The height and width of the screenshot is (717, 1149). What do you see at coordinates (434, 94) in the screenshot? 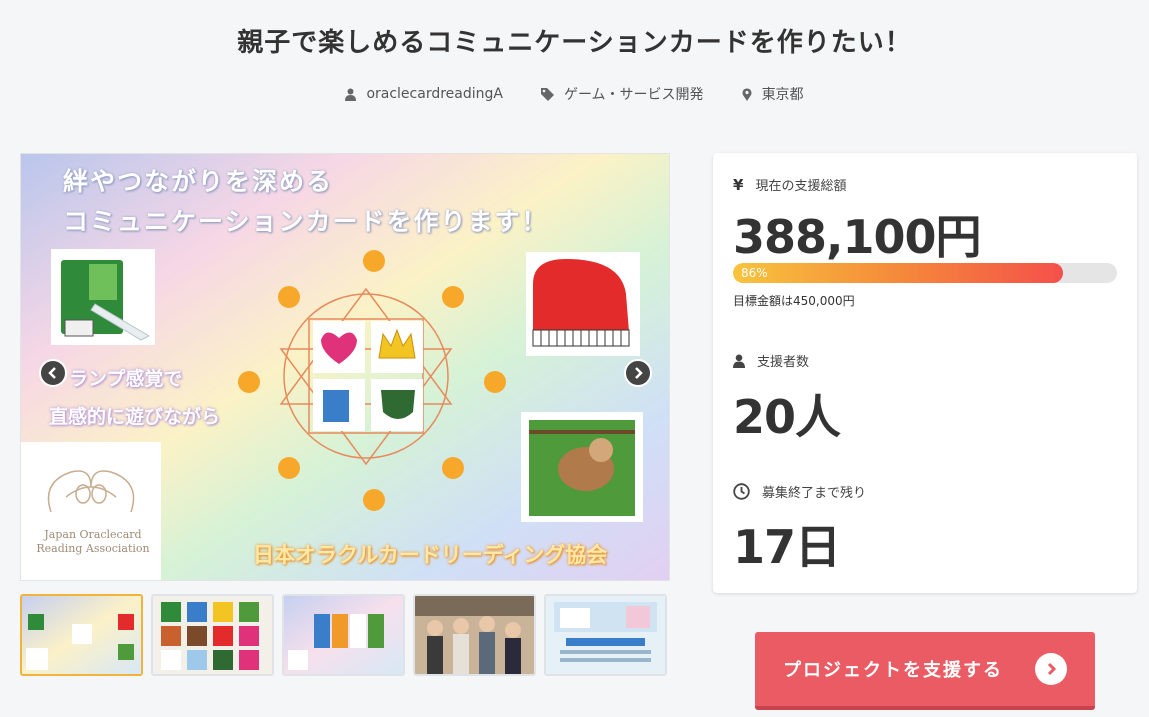
I see `owner-name: oraclecardreadingA` at bounding box center [434, 94].